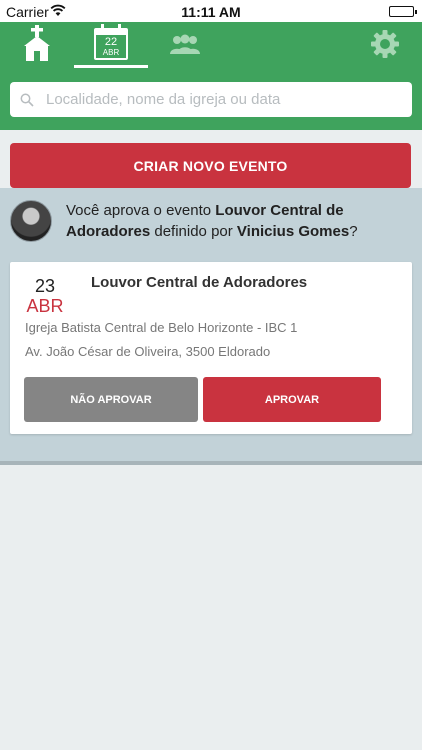  Describe the element at coordinates (45, 306) in the screenshot. I see `event-month: ABR` at that location.